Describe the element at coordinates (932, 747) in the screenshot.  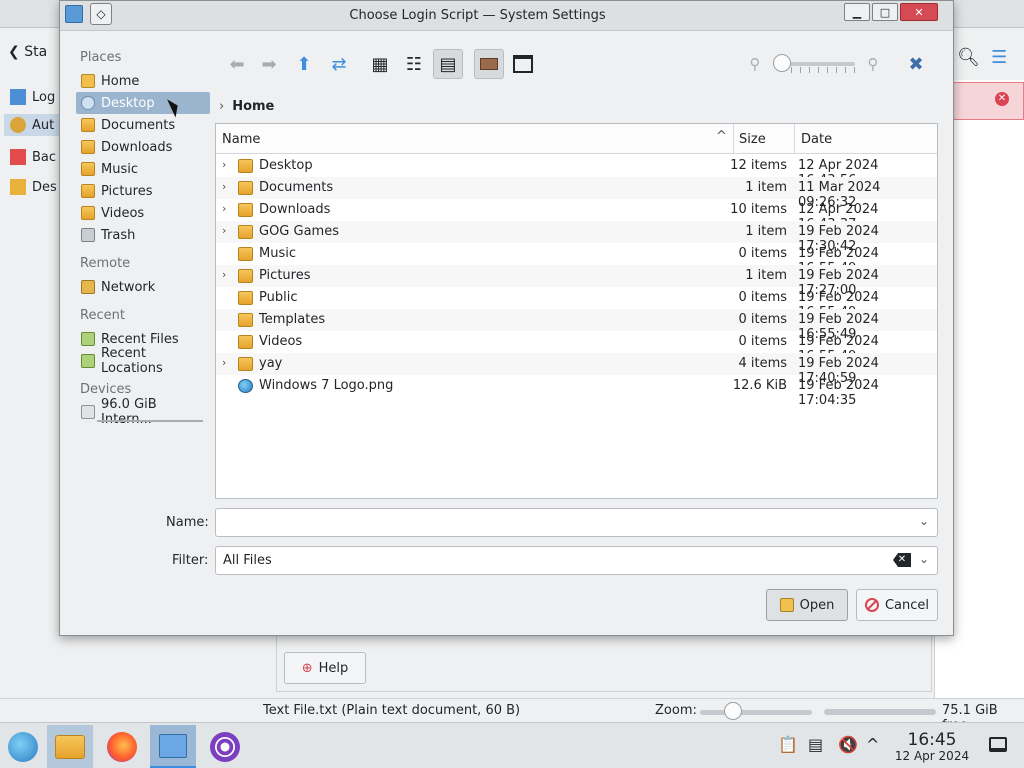
I see `digital-clock: 16:45 12 Apr 2024` at that location.